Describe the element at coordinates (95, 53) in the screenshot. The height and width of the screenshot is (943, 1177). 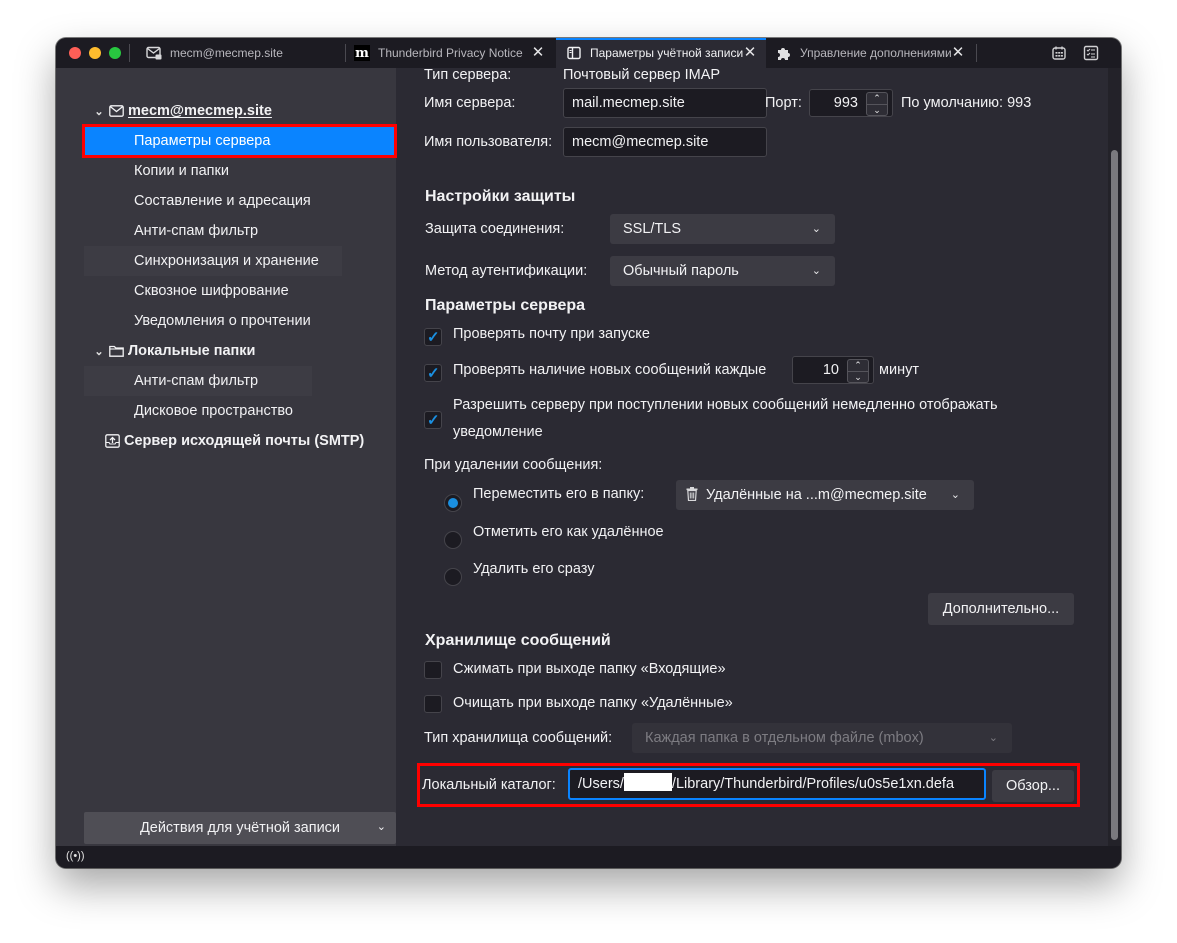
I see `window-minimize-button` at that location.